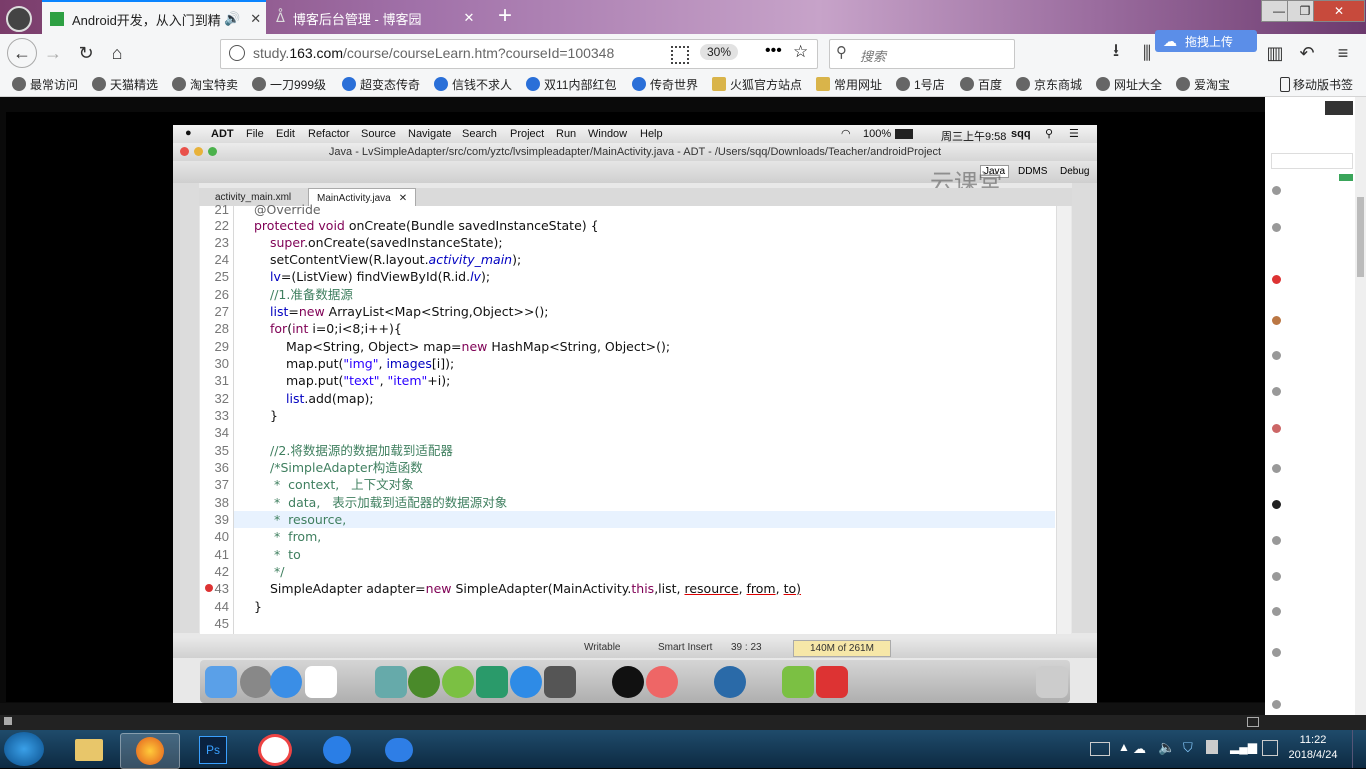 This screenshot has width=1366, height=769. I want to click on code-token: =(ListView) findViewById(R.id., so click(375, 276).